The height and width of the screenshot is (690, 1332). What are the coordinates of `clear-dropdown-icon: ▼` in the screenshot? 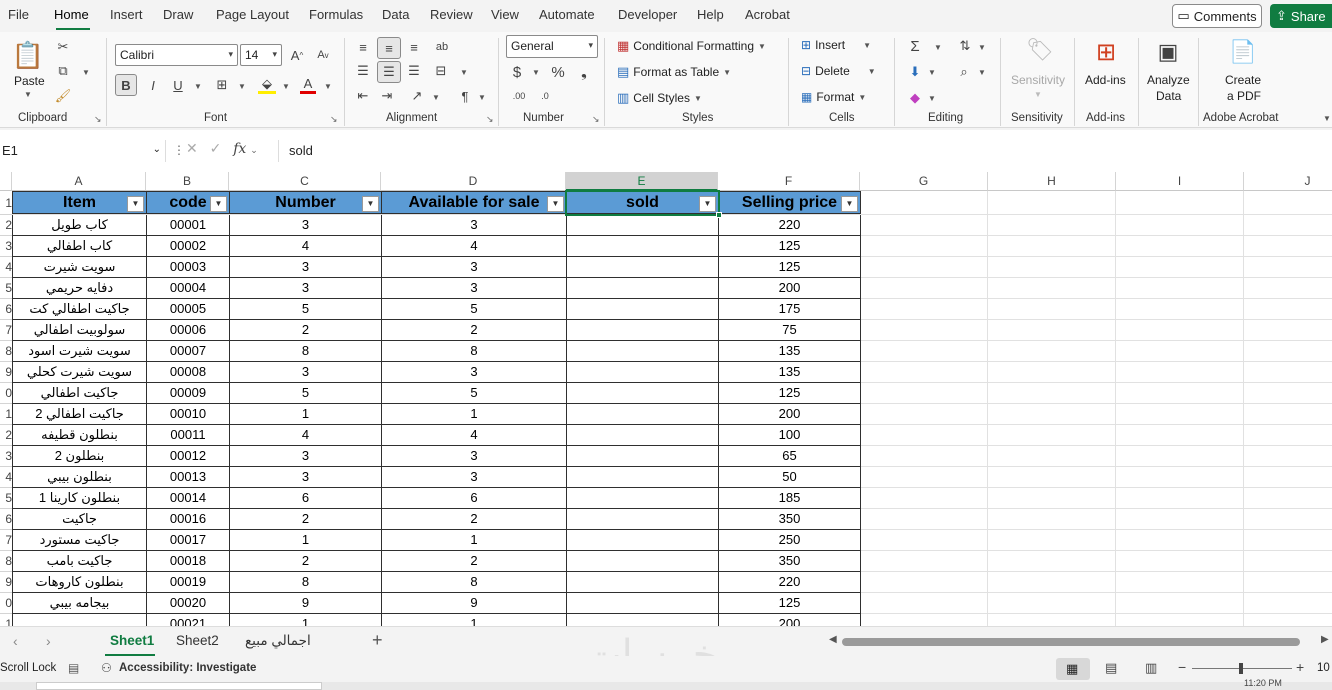 It's located at (932, 98).